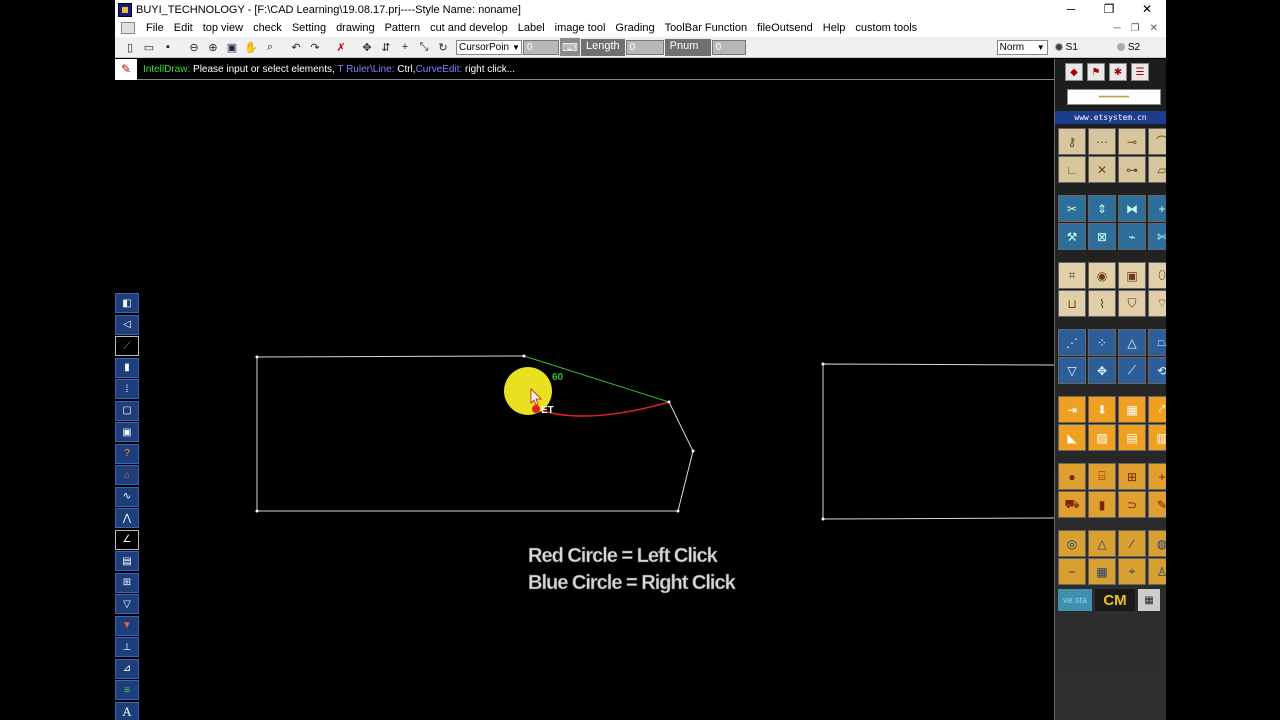 Image resolution: width=1280 pixels, height=720 pixels. Describe the element at coordinates (644, 47) in the screenshot. I see `length-field: 0` at that location.